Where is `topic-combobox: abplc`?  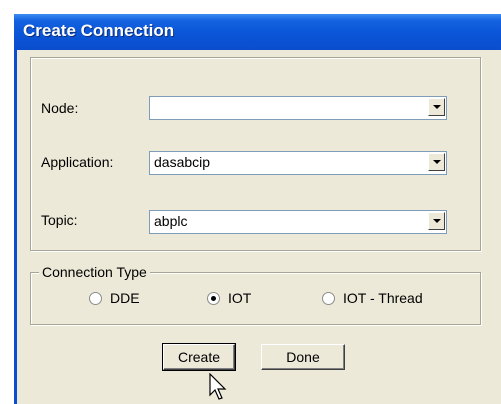 topic-combobox: abplc is located at coordinates (298, 222).